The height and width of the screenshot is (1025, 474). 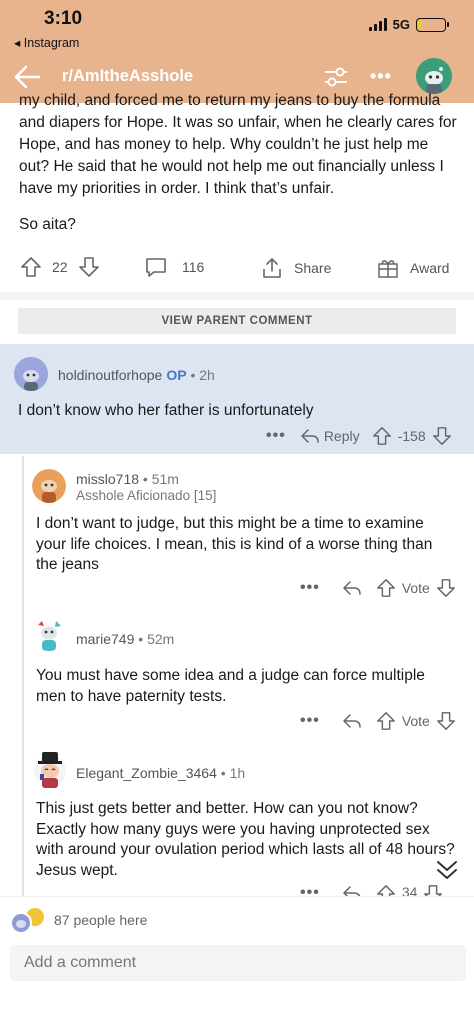 I want to click on reply-button: Reply, so click(x=330, y=436).